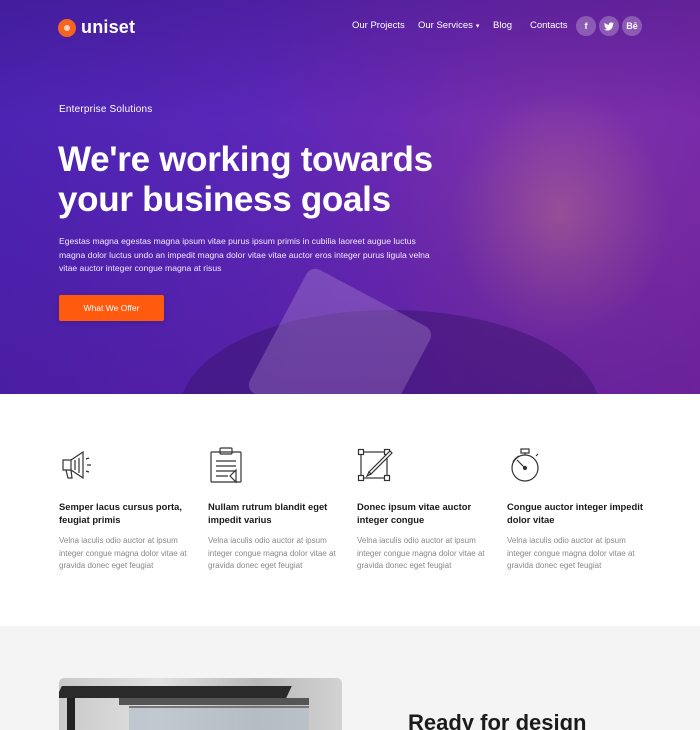 The image size is (700, 730). Describe the element at coordinates (108, 27) in the screenshot. I see `logo-text: uniset` at that location.